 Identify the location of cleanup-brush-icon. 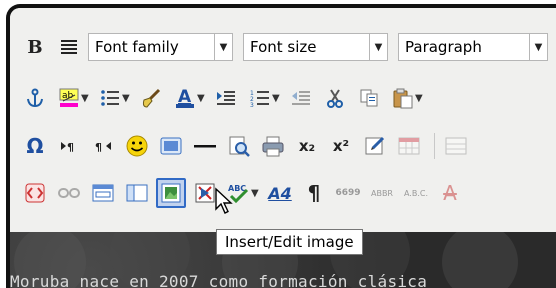
(151, 98).